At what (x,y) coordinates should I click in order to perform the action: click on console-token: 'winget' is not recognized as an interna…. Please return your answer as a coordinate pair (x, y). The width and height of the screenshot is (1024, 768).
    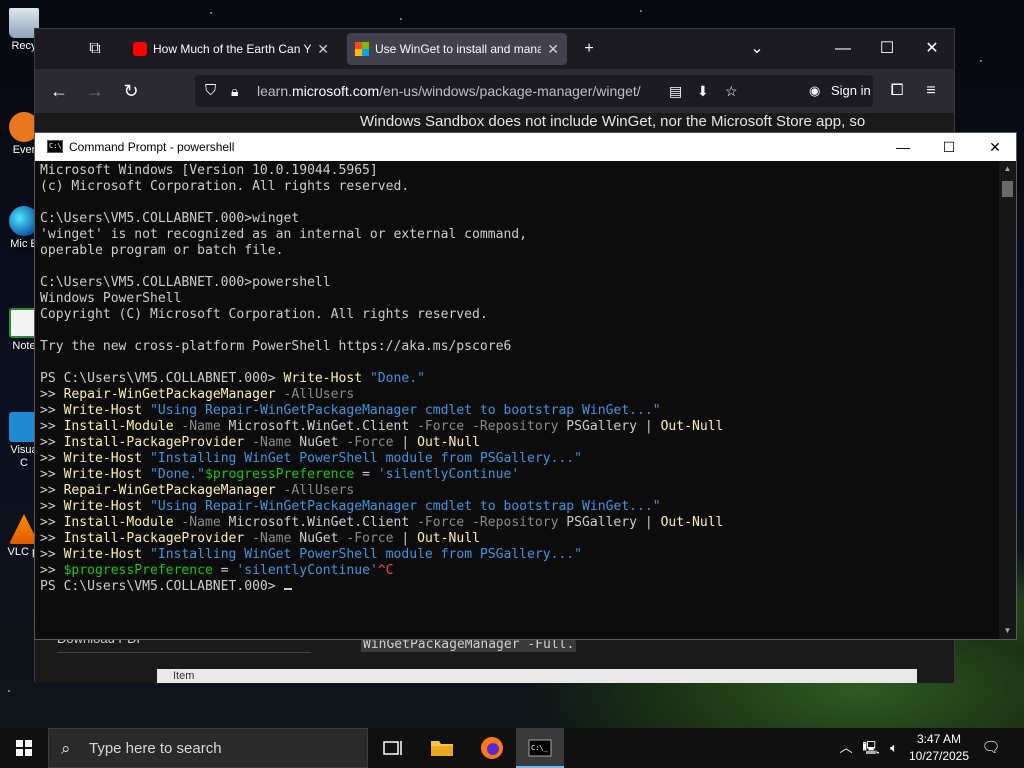
    Looking at the image, I should click on (284, 234).